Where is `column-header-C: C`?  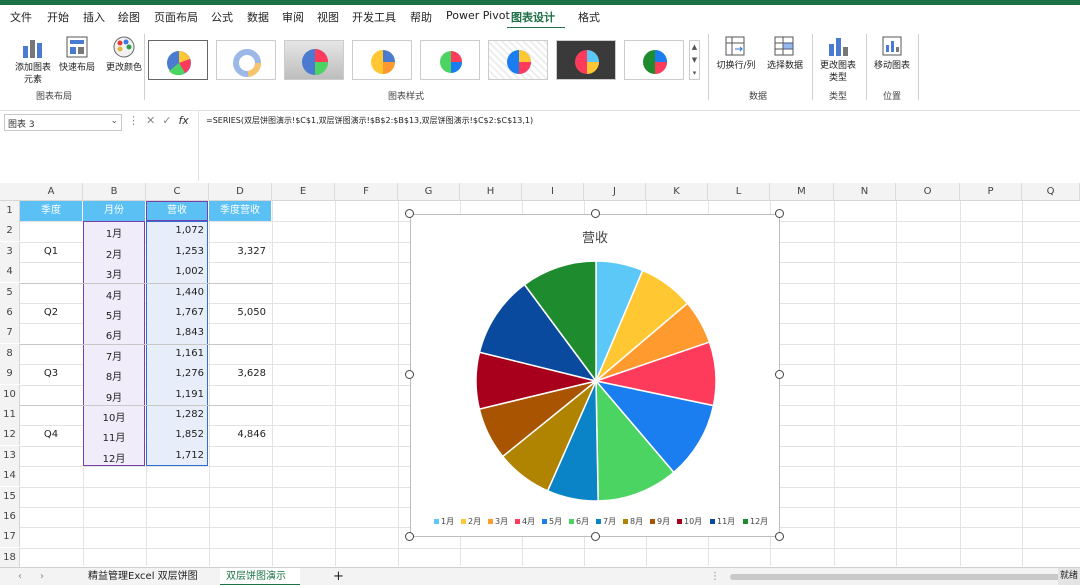 column-header-C: C is located at coordinates (177, 192).